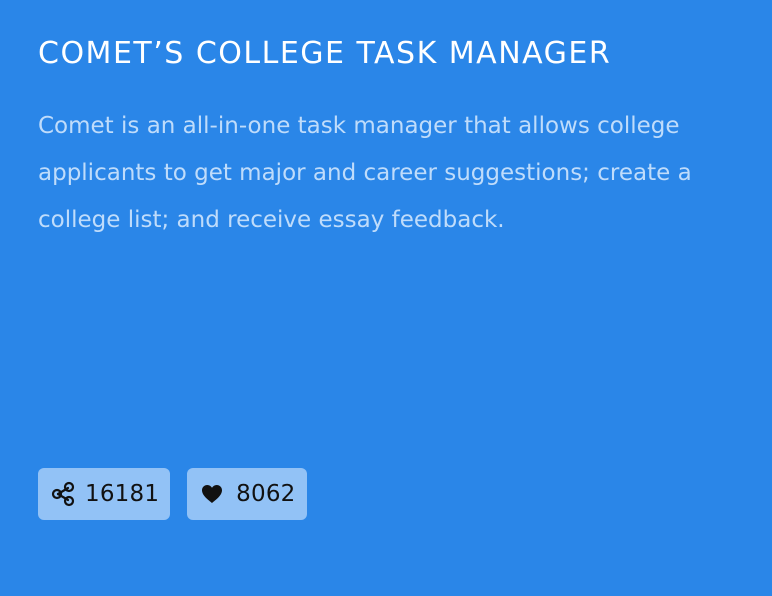 The height and width of the screenshot is (596, 772). Describe the element at coordinates (63, 494) in the screenshot. I see `share-icon` at that location.